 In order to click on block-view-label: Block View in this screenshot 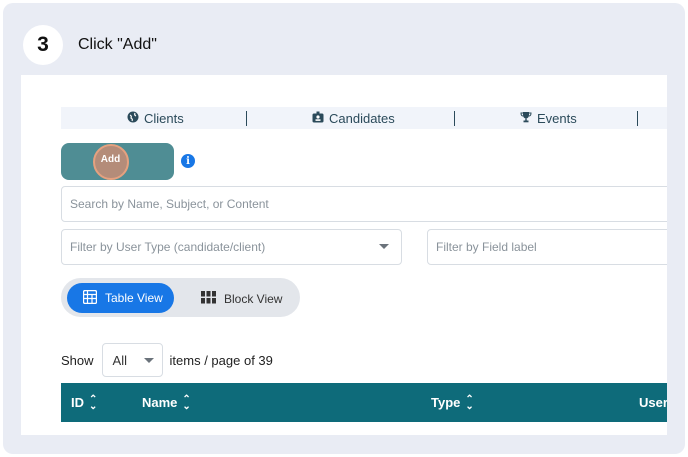, I will do `click(253, 299)`.